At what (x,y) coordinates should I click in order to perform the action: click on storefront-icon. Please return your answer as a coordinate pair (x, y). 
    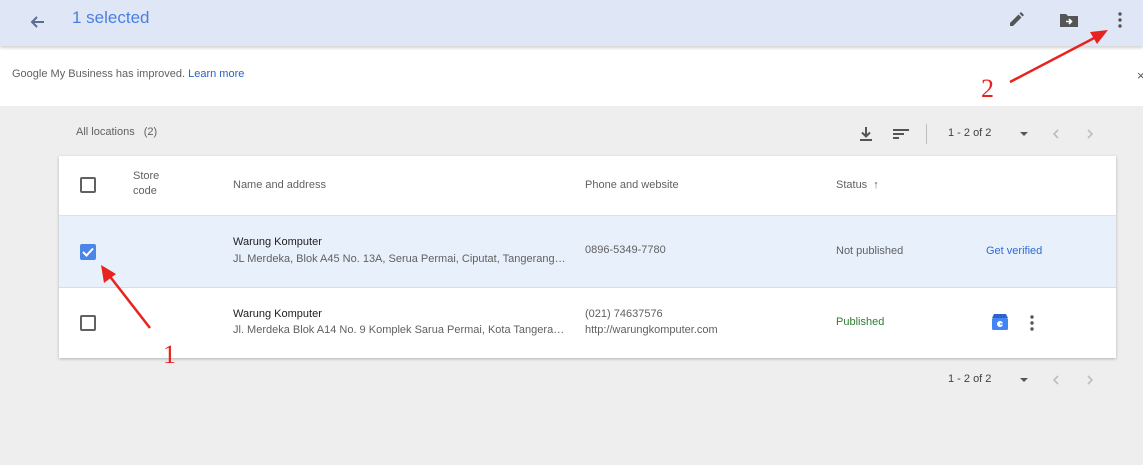
    Looking at the image, I should click on (1000, 322).